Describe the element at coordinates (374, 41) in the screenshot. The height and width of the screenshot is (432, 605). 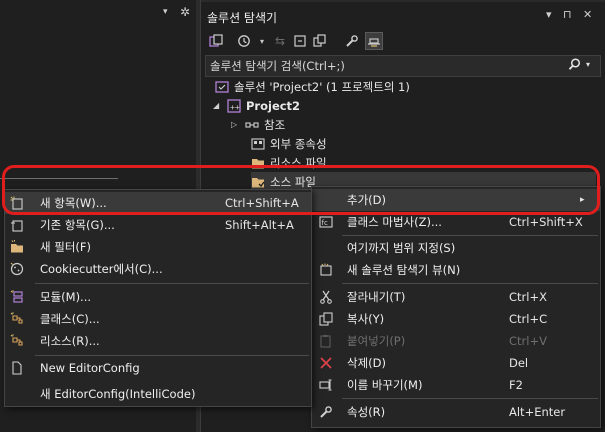
I see `preview-selected-items-icon` at that location.